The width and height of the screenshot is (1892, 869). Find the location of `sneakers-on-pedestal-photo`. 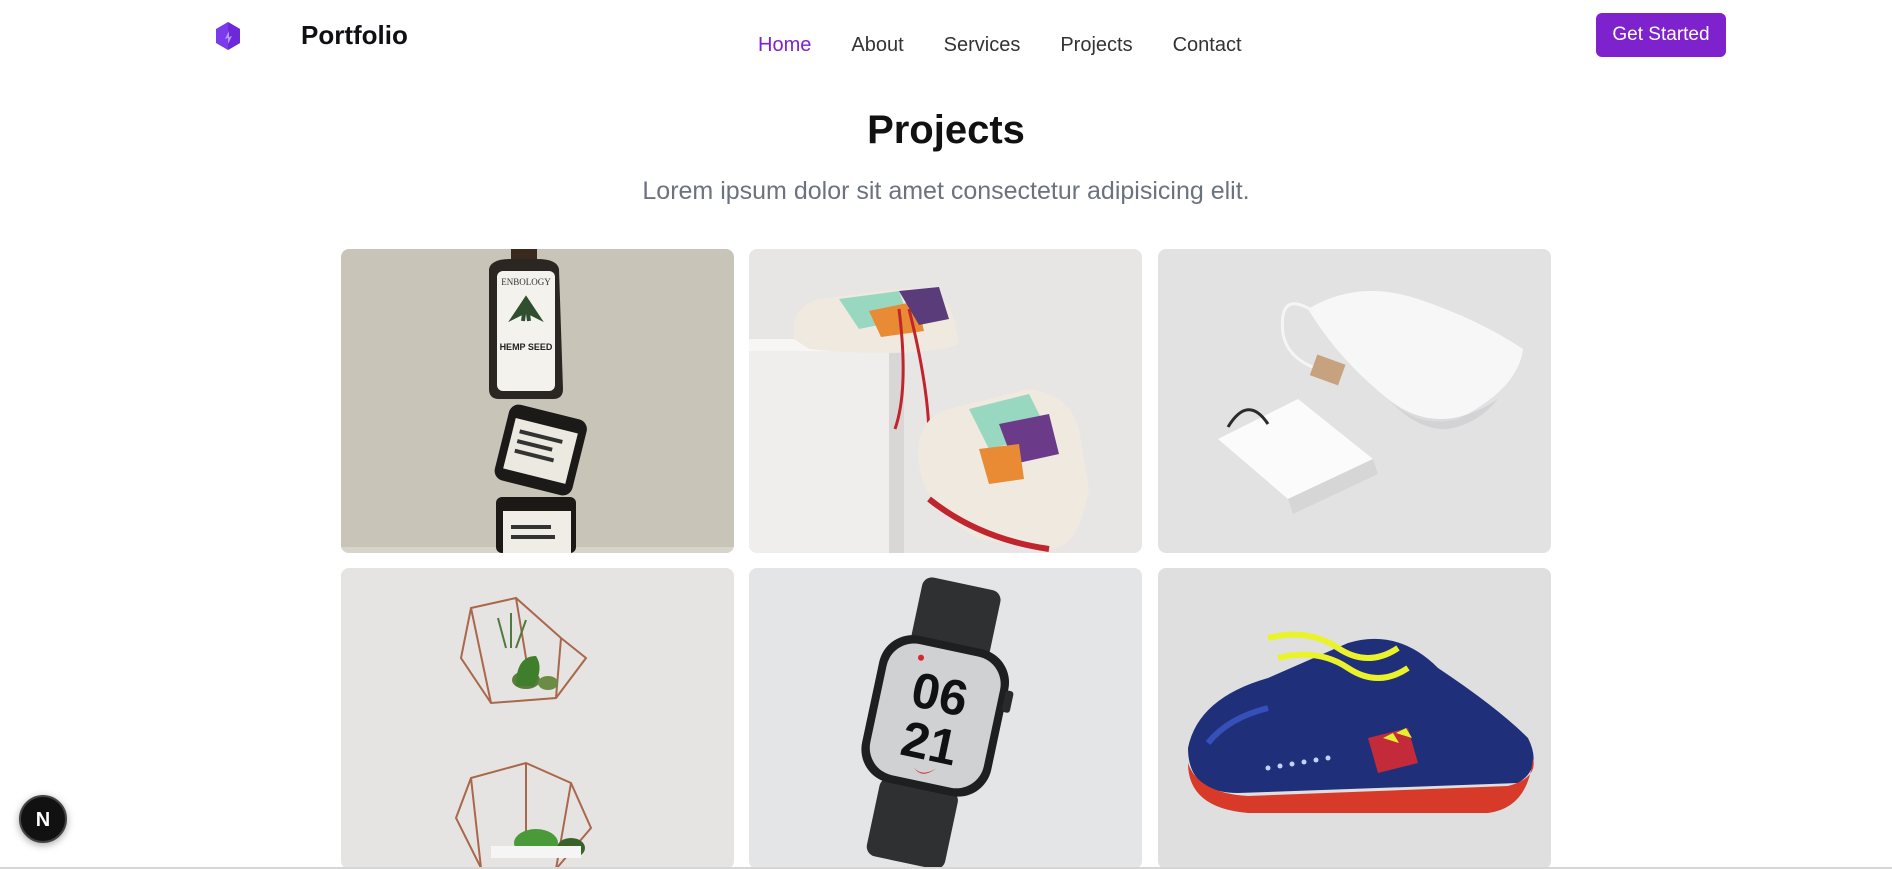

sneakers-on-pedestal-photo is located at coordinates (945, 401).